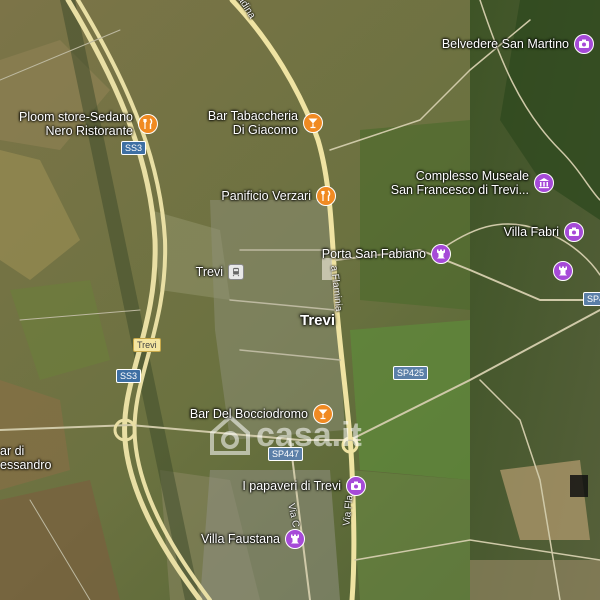 This screenshot has width=600, height=600. Describe the element at coordinates (134, 148) in the screenshot. I see `road-shield-ss3-top: SS3` at that location.